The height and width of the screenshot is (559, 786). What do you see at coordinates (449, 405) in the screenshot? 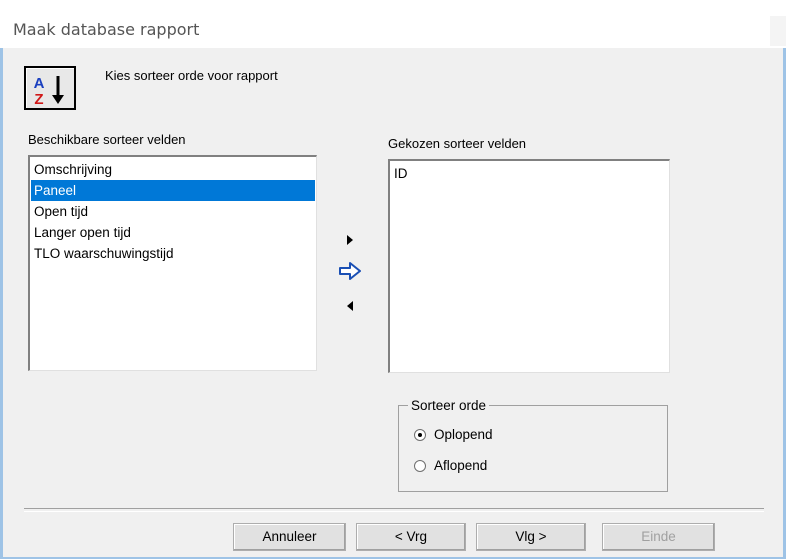
I see `sort-order-legend: Sorteer orde` at bounding box center [449, 405].